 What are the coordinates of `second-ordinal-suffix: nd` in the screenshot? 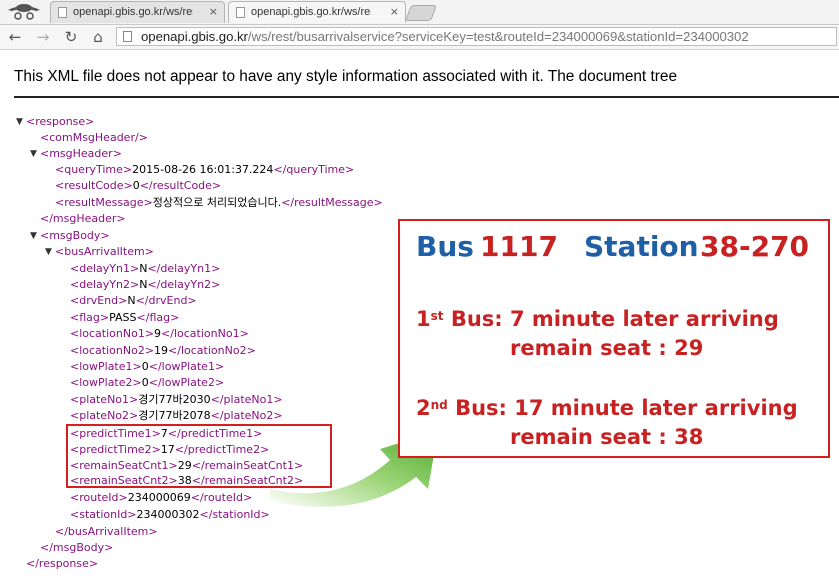 It's located at (439, 405).